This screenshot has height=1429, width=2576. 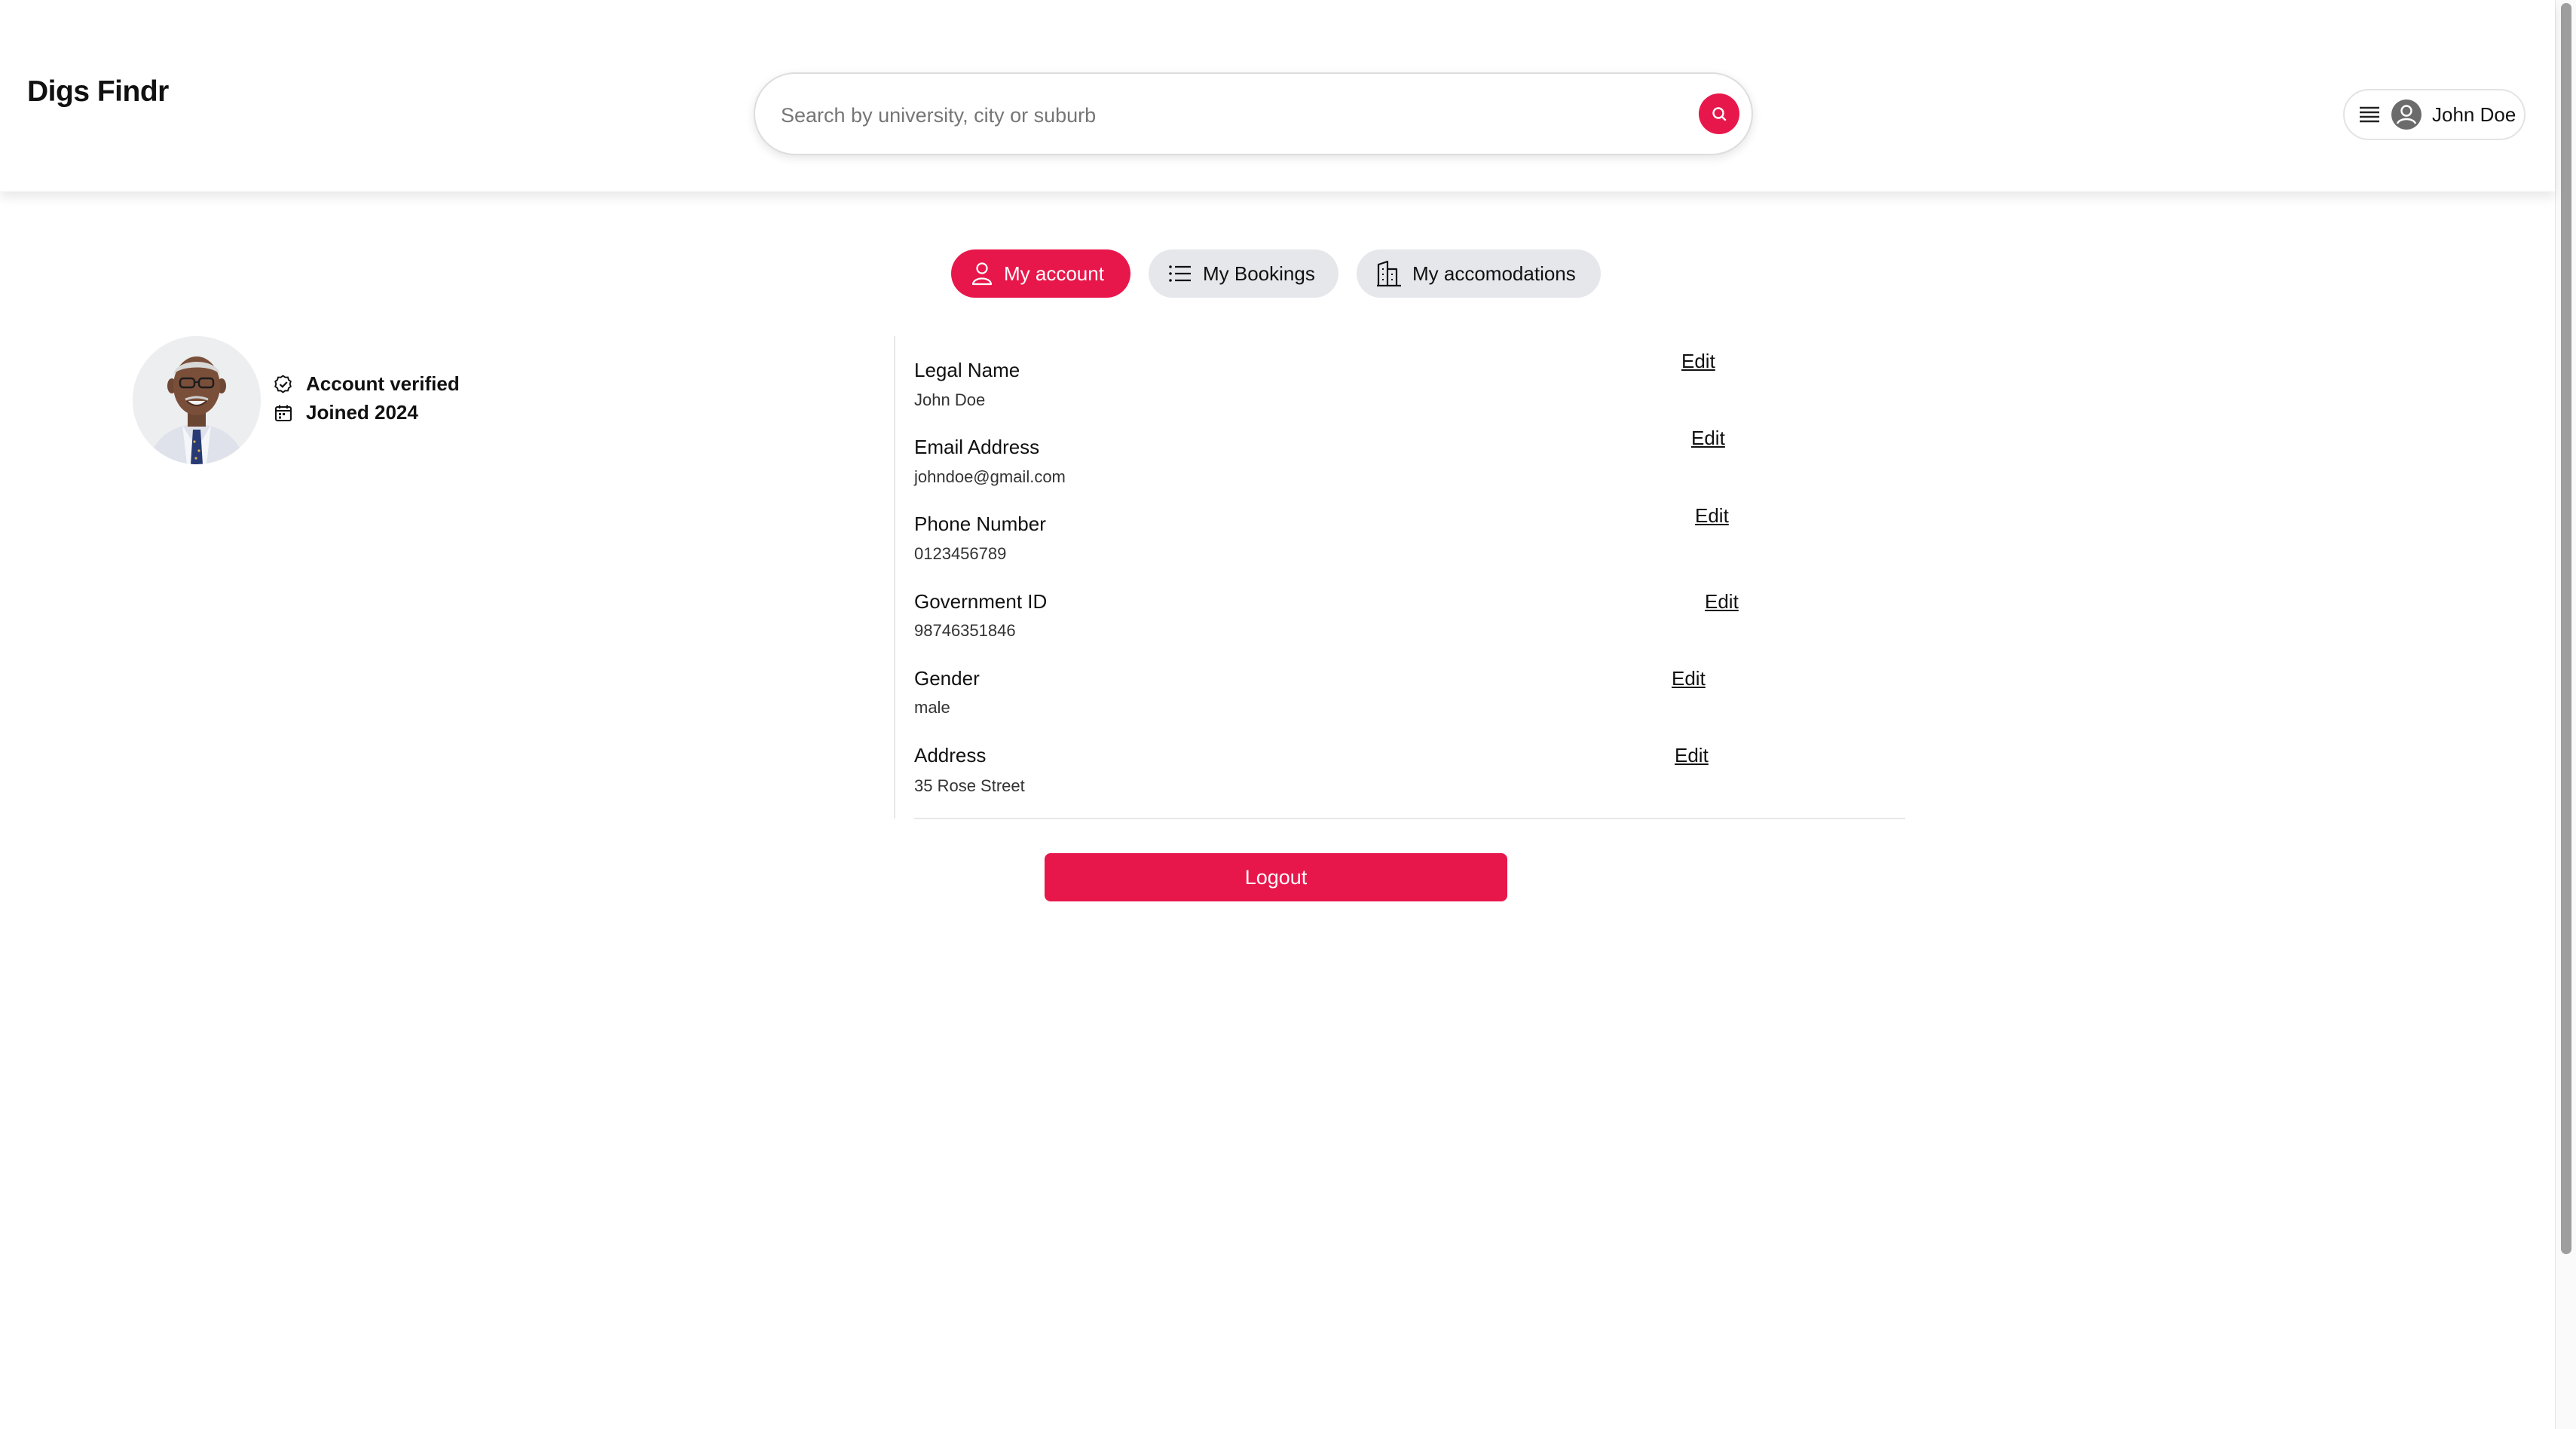 I want to click on edit-email-link: Edit, so click(x=1708, y=438).